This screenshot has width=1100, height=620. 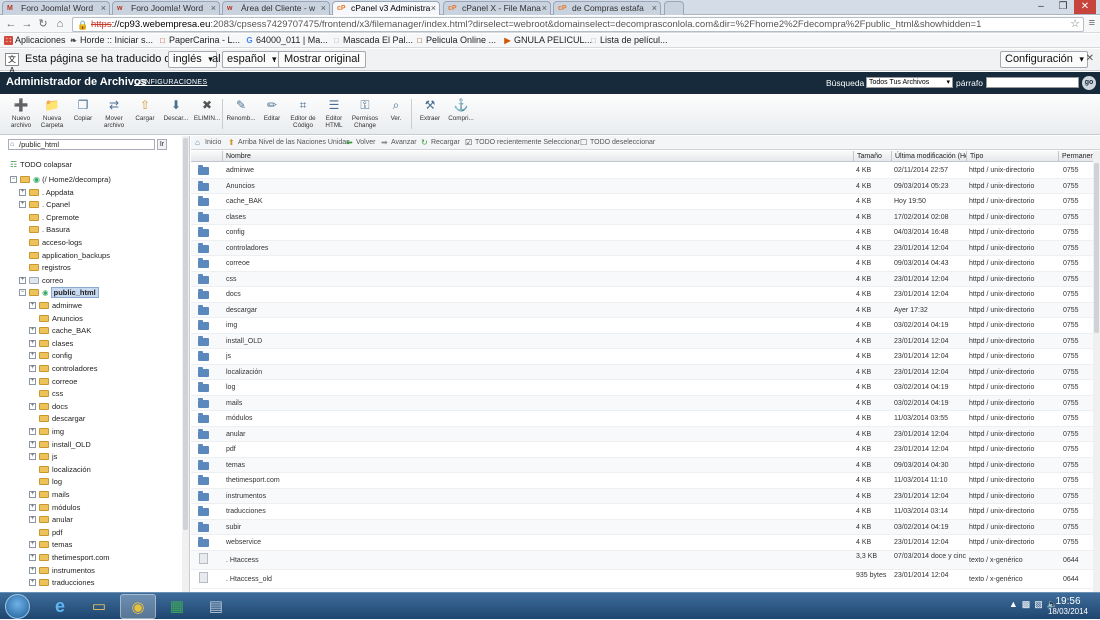 What do you see at coordinates (536, 294) in the screenshot?
I see `cell-name: docs` at bounding box center [536, 294].